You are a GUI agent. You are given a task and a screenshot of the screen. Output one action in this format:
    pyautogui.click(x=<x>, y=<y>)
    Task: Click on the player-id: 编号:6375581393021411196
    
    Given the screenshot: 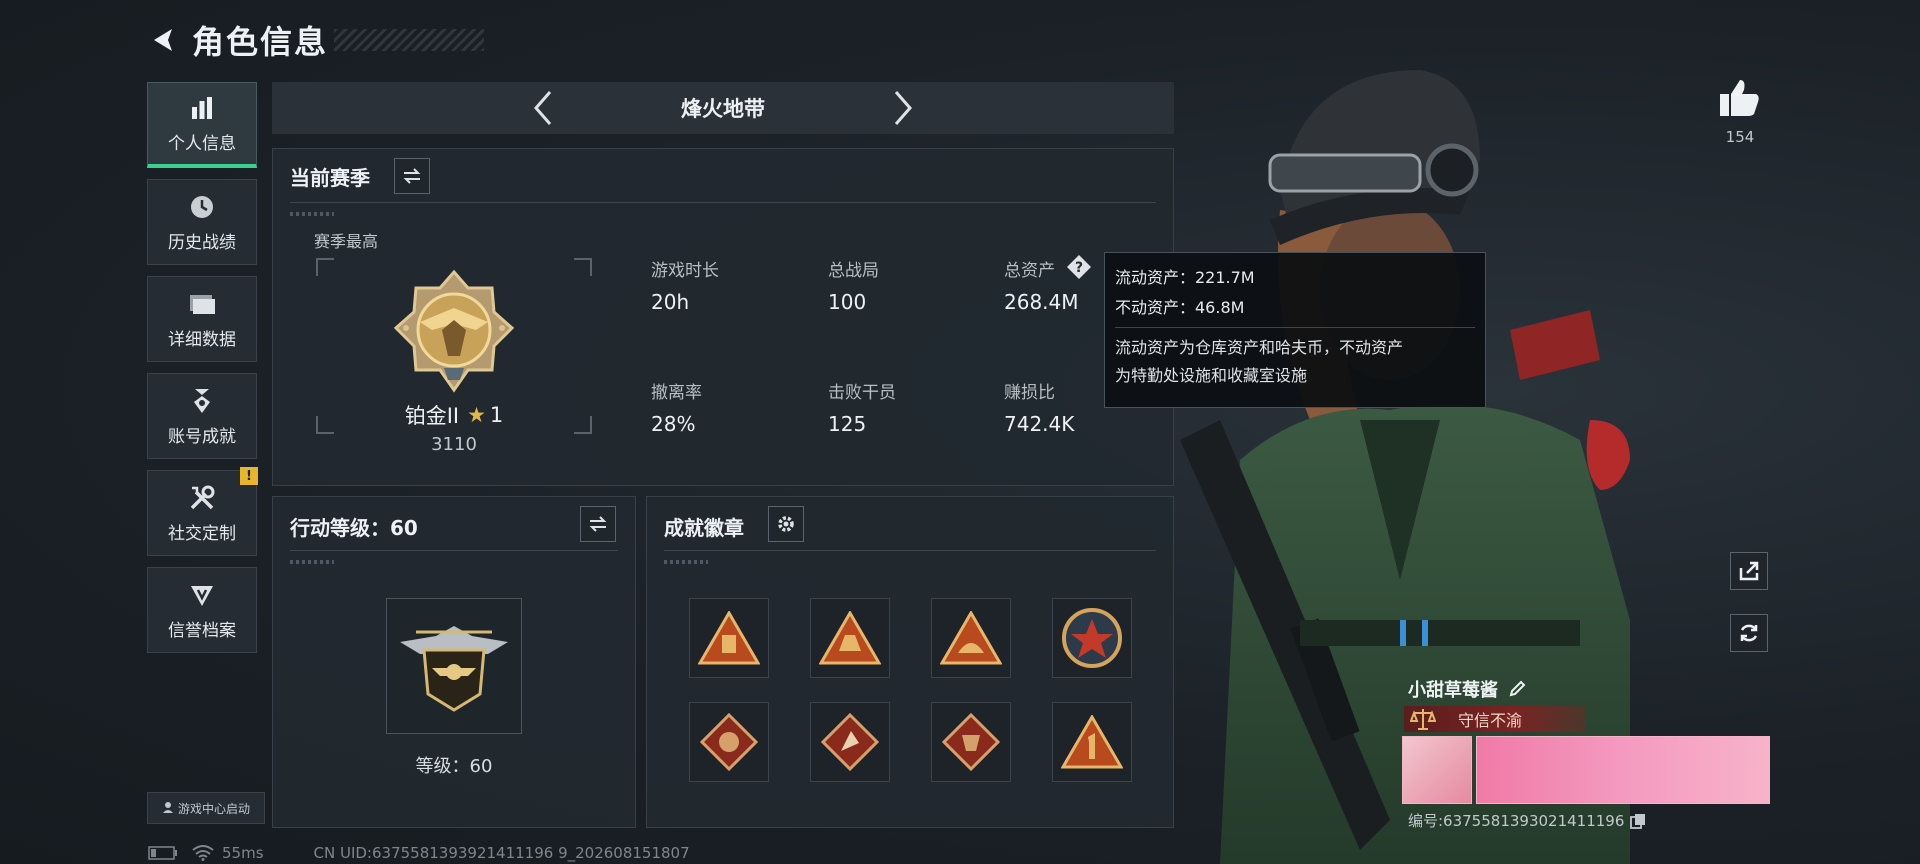 What is the action you would take?
    pyautogui.click(x=1527, y=820)
    